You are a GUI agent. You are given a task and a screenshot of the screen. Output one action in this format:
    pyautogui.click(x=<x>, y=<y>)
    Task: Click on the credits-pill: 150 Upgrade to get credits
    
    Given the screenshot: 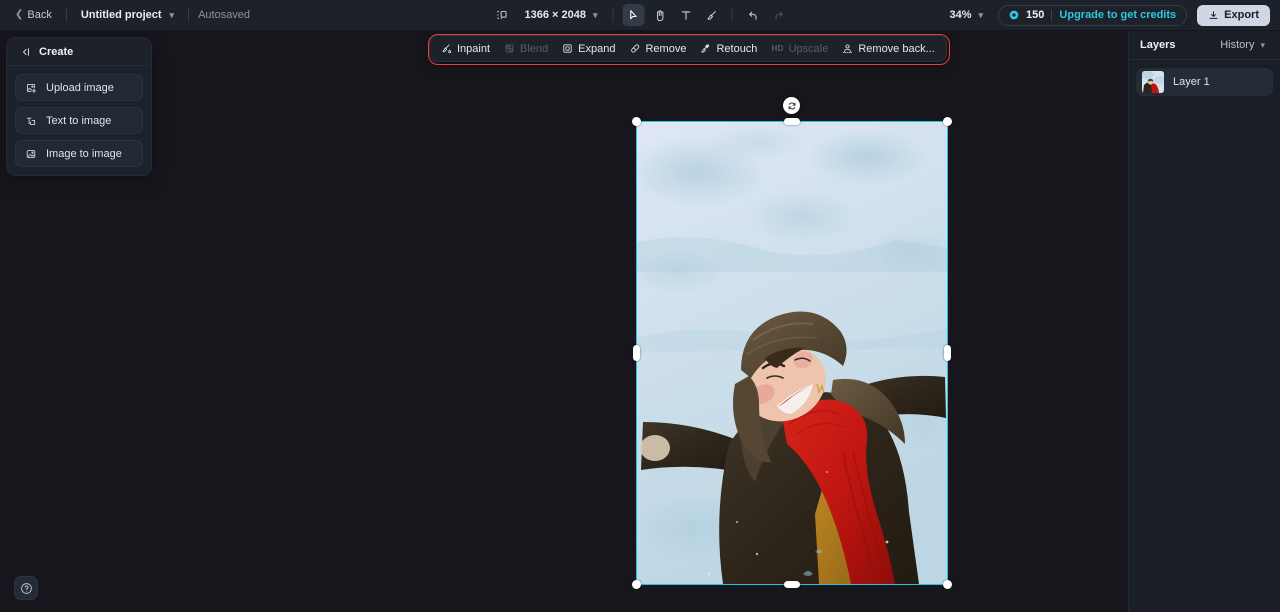 What is the action you would take?
    pyautogui.click(x=1093, y=15)
    